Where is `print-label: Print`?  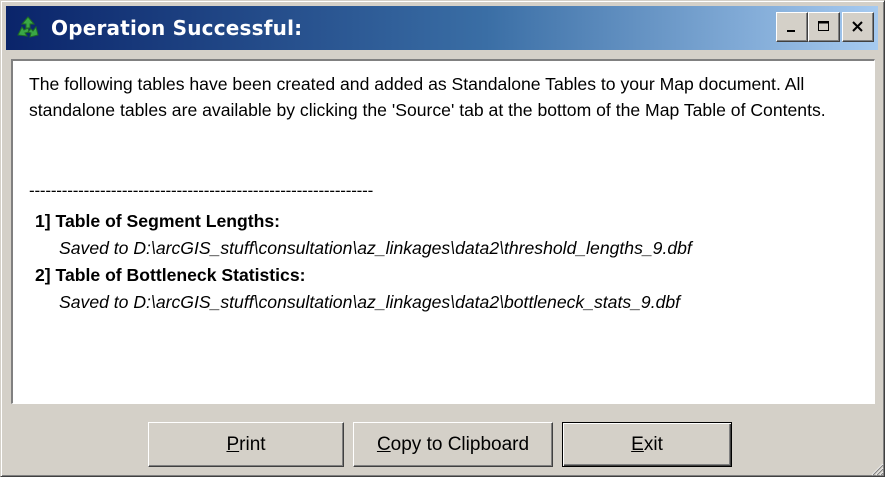 print-label: Print is located at coordinates (246, 444).